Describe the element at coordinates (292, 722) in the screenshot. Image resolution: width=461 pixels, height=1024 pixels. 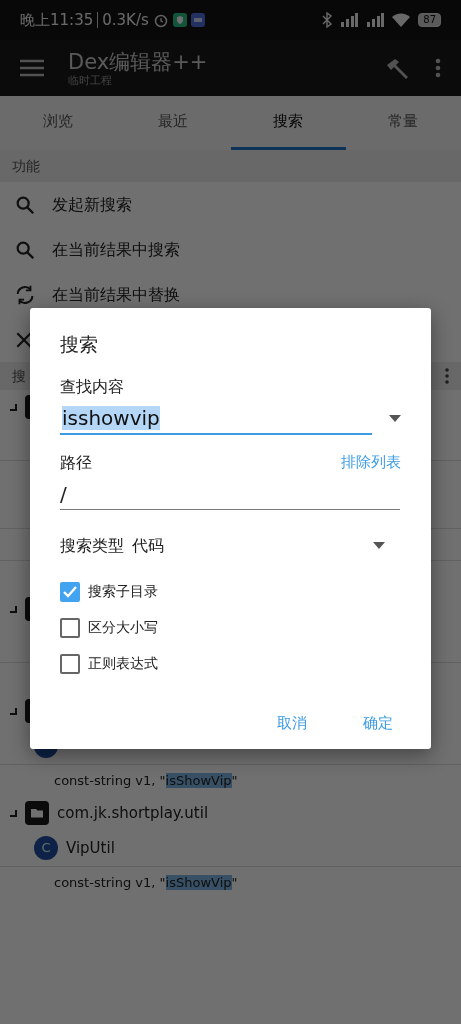
I see `dialog-button: 取消` at that location.